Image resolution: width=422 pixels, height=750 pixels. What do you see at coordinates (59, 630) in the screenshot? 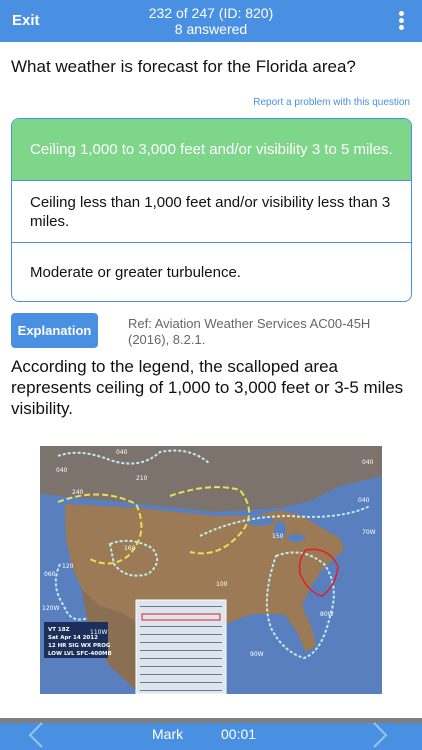
I see `chart-box-line-1: VT 18Z` at bounding box center [59, 630].